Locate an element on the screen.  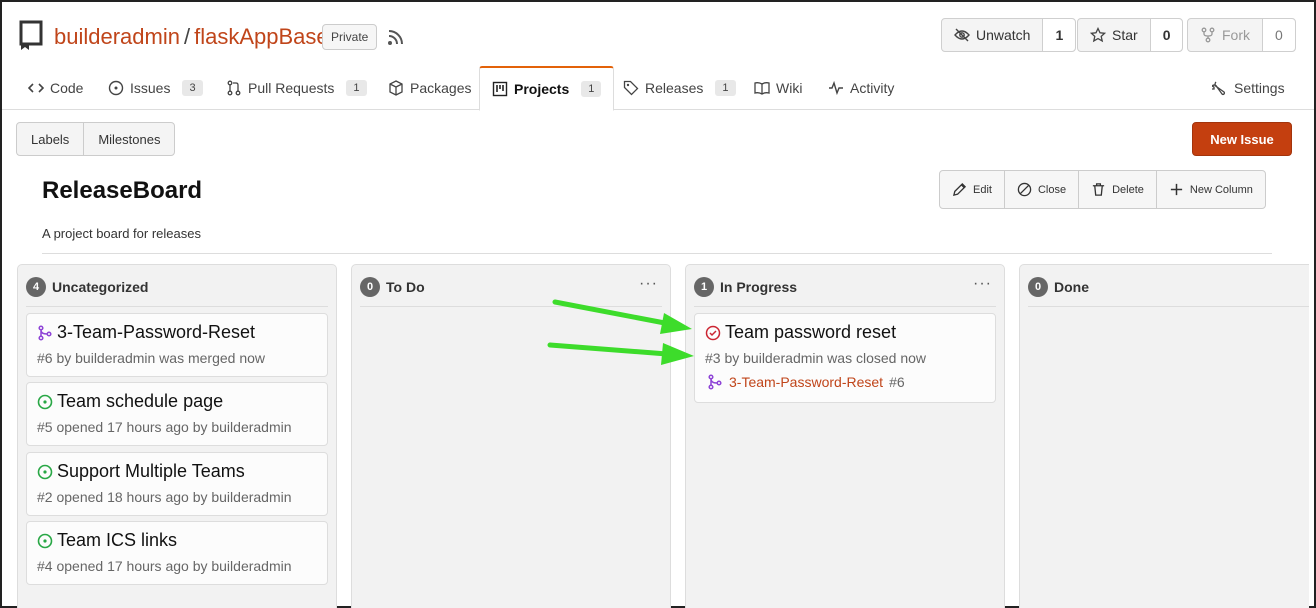
tab-label: Settings is located at coordinates (1259, 88).